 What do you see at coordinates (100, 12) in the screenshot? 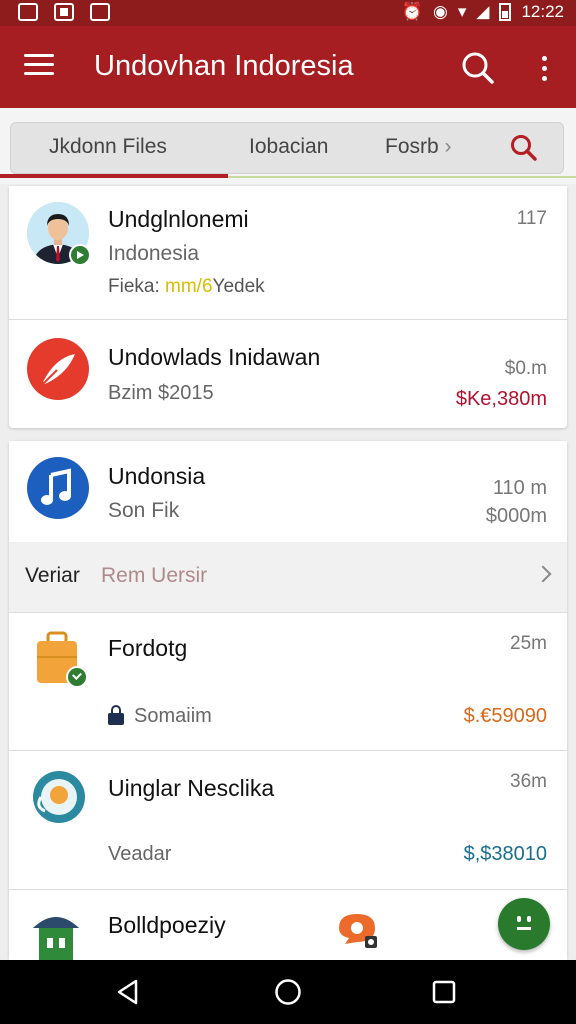
I see `notification-mail-icon` at bounding box center [100, 12].